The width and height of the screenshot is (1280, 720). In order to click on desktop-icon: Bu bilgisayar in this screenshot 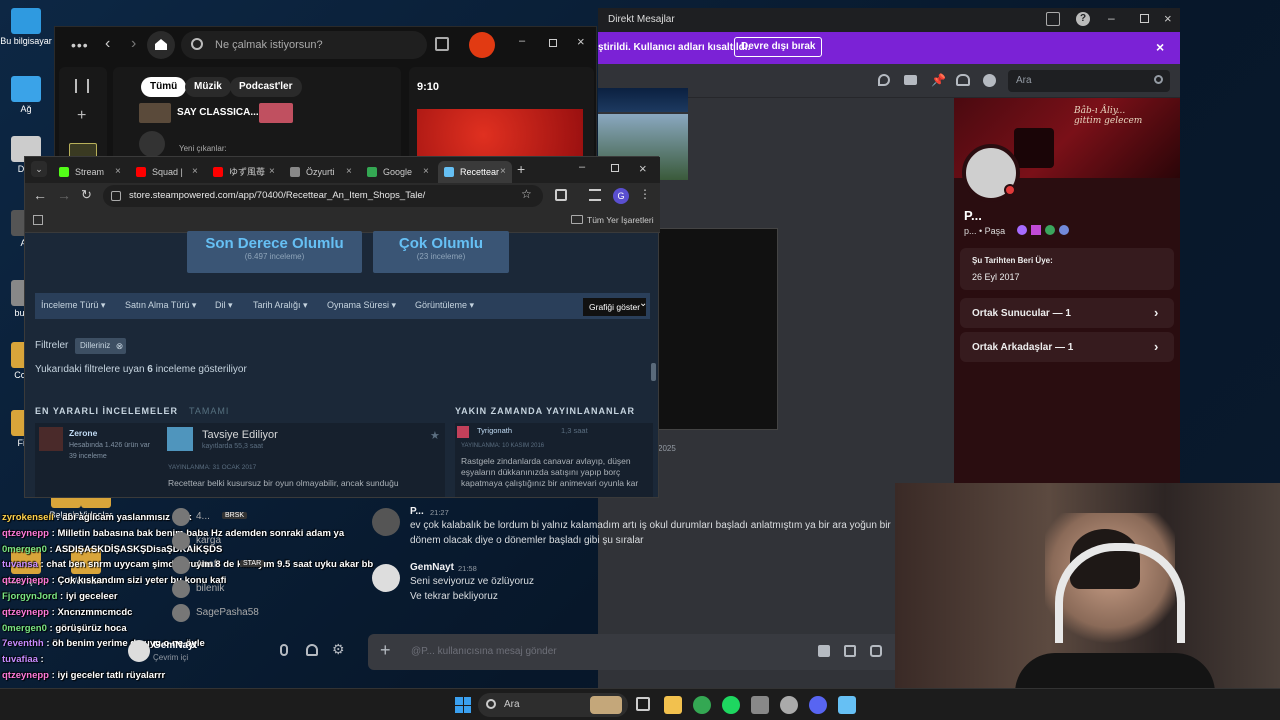, I will do `click(26, 27)`.